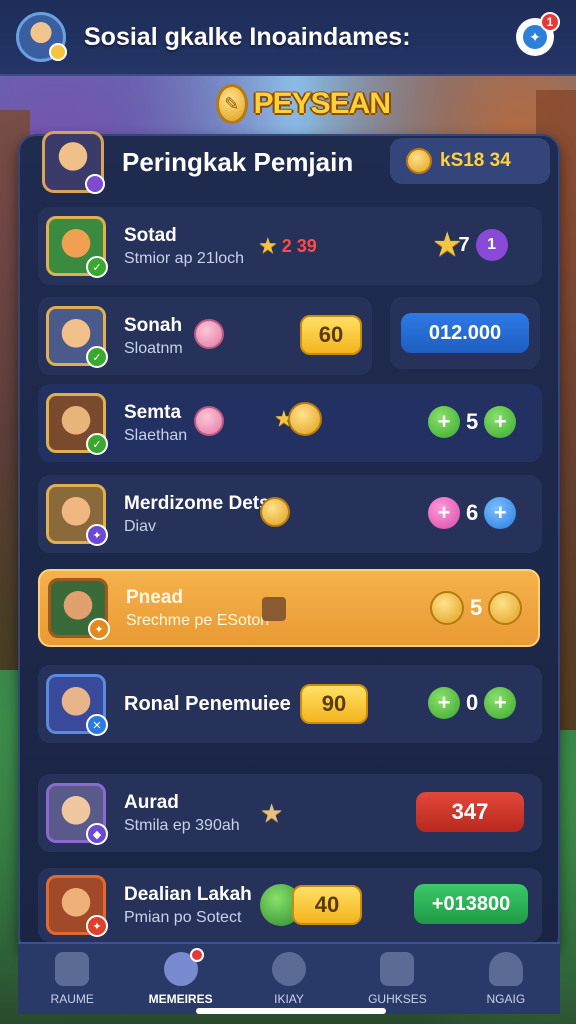 This screenshot has width=576, height=1024. Describe the element at coordinates (506, 999) in the screenshot. I see `nav-label: NGAIG` at that location.